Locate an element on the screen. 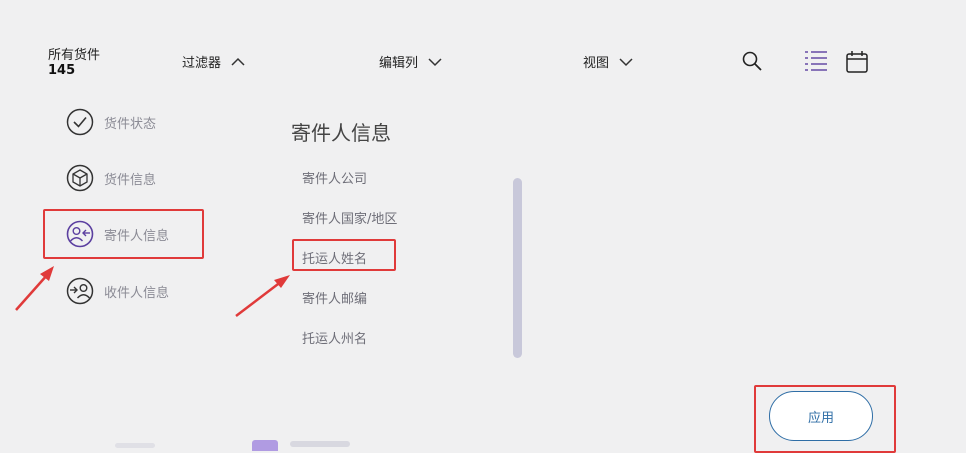 The image size is (966, 453). annotation-arrows is located at coordinates (152, 291).